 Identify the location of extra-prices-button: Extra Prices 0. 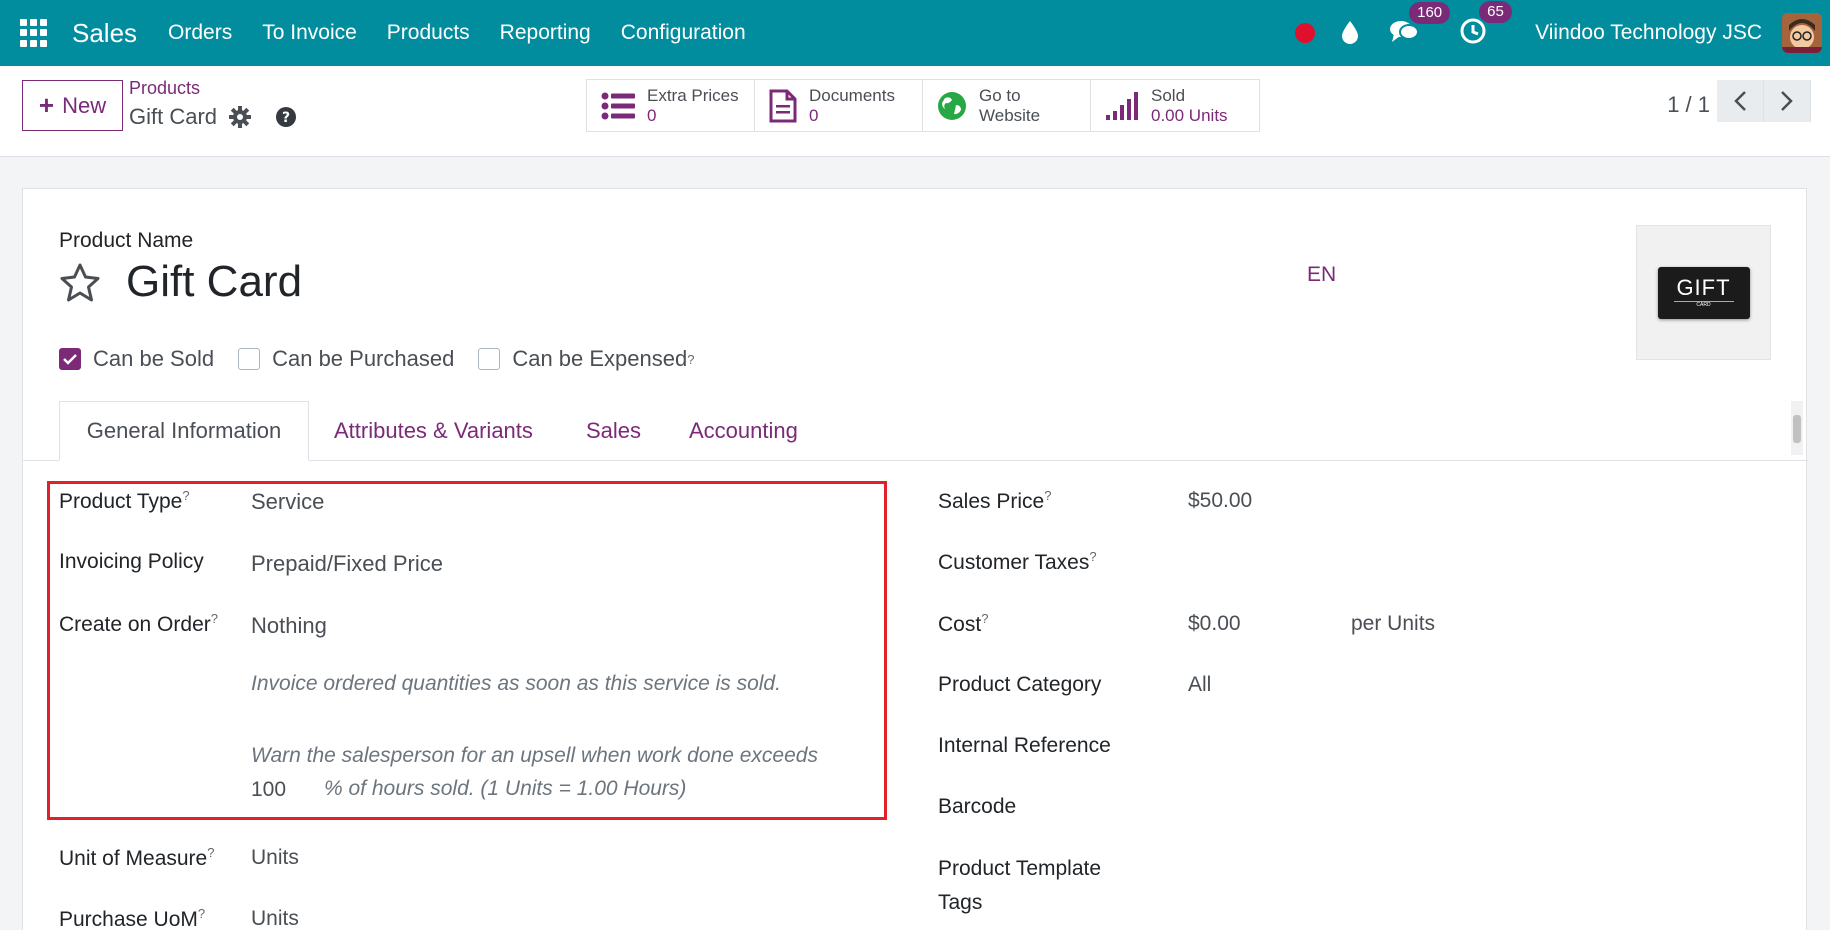
(671, 105).